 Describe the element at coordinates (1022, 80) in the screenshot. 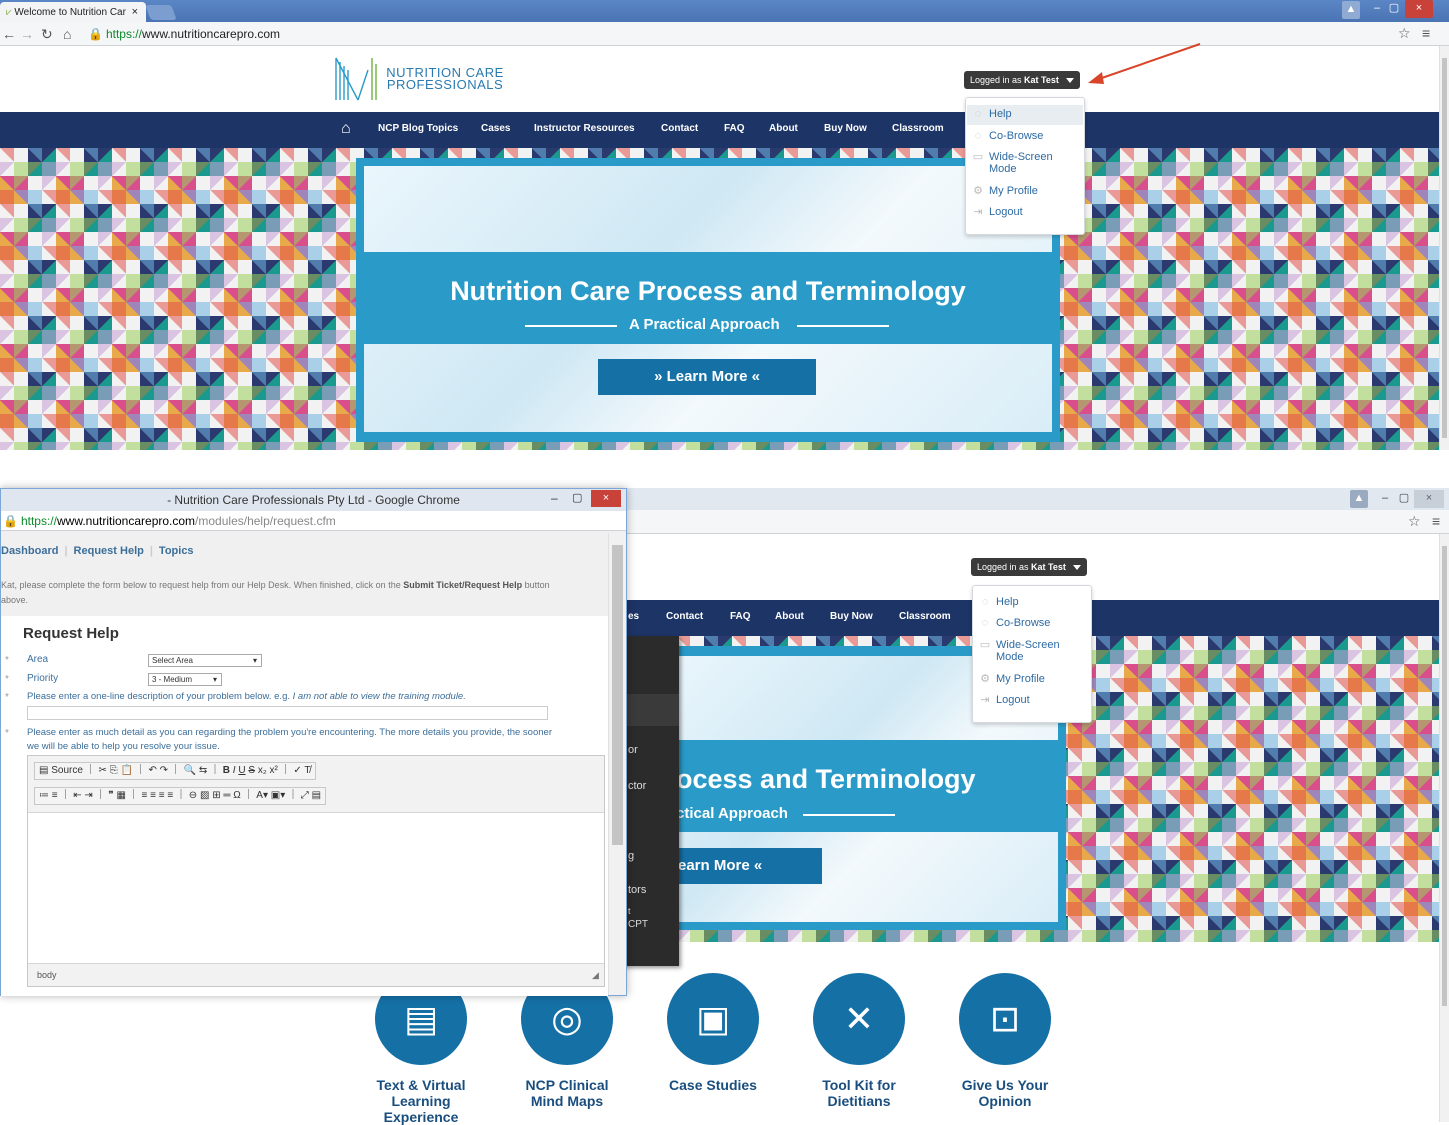

I see `logged-in-menu: Logged in as Kat Test` at that location.